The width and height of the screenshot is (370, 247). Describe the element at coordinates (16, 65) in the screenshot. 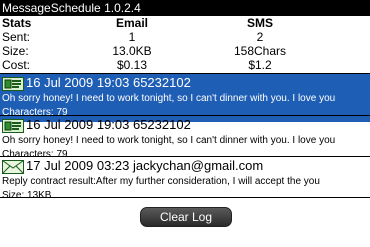

I see `stats-row-label: Cost:` at that location.